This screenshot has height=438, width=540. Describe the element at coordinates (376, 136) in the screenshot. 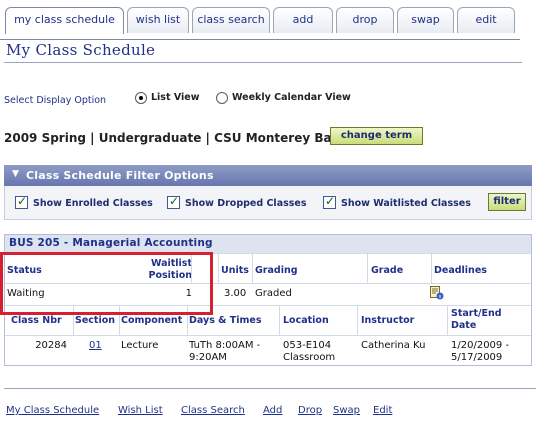

I see `change-term-button: change term` at that location.